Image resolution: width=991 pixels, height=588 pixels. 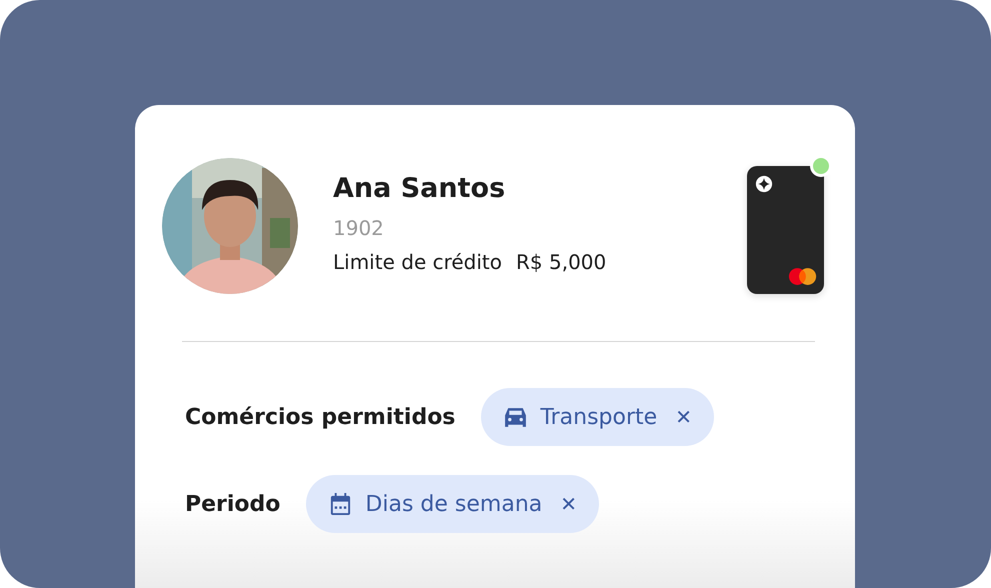 I want to click on user-id: 1902, so click(x=359, y=228).